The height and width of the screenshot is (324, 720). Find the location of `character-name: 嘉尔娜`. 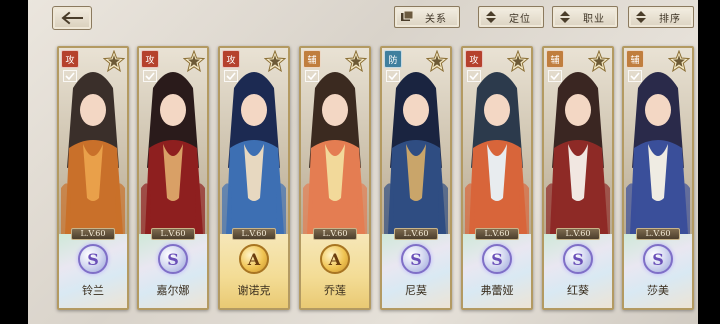

character-name: 嘉尔娜 is located at coordinates (173, 290).